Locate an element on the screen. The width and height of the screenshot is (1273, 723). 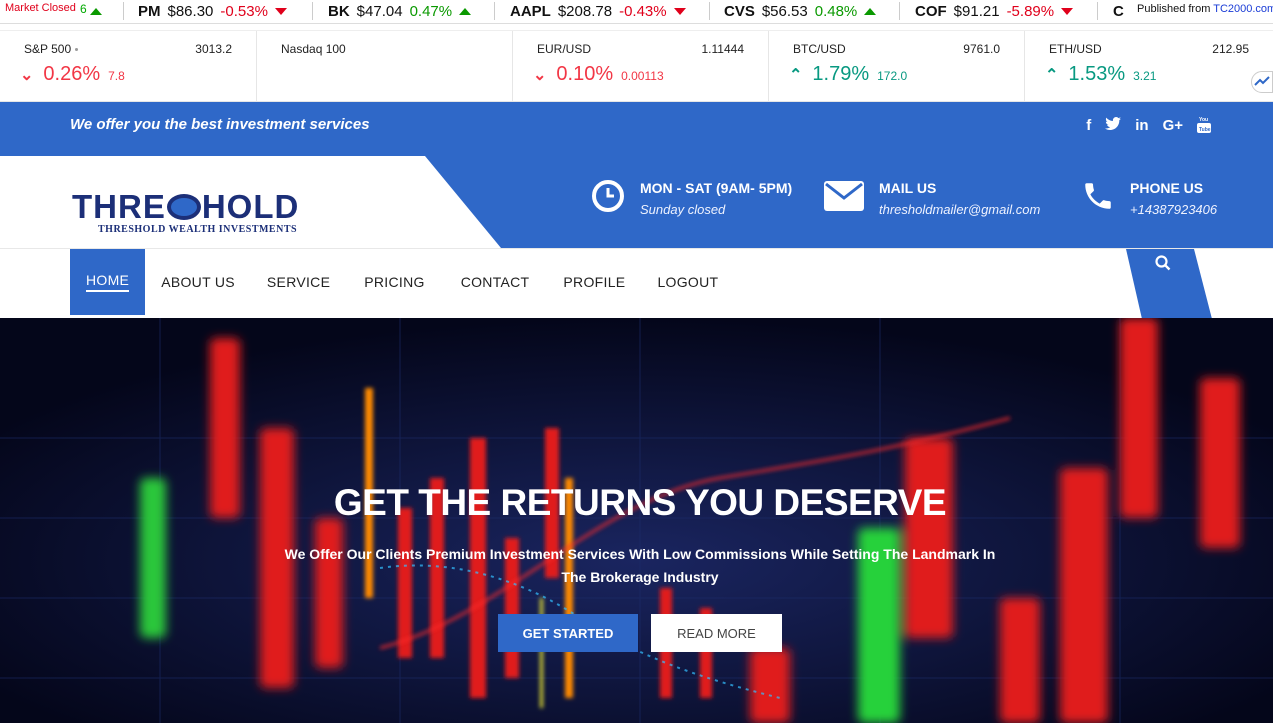
dot-icon is located at coordinates (77, 50).